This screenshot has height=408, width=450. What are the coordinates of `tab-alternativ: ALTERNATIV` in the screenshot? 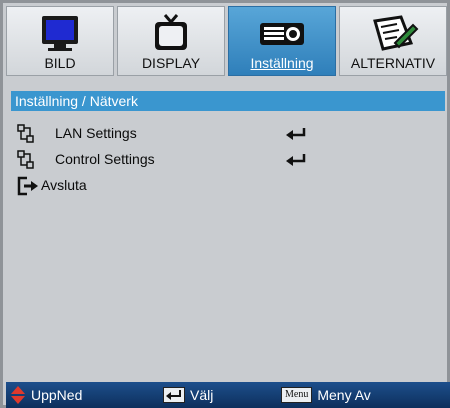 It's located at (393, 41).